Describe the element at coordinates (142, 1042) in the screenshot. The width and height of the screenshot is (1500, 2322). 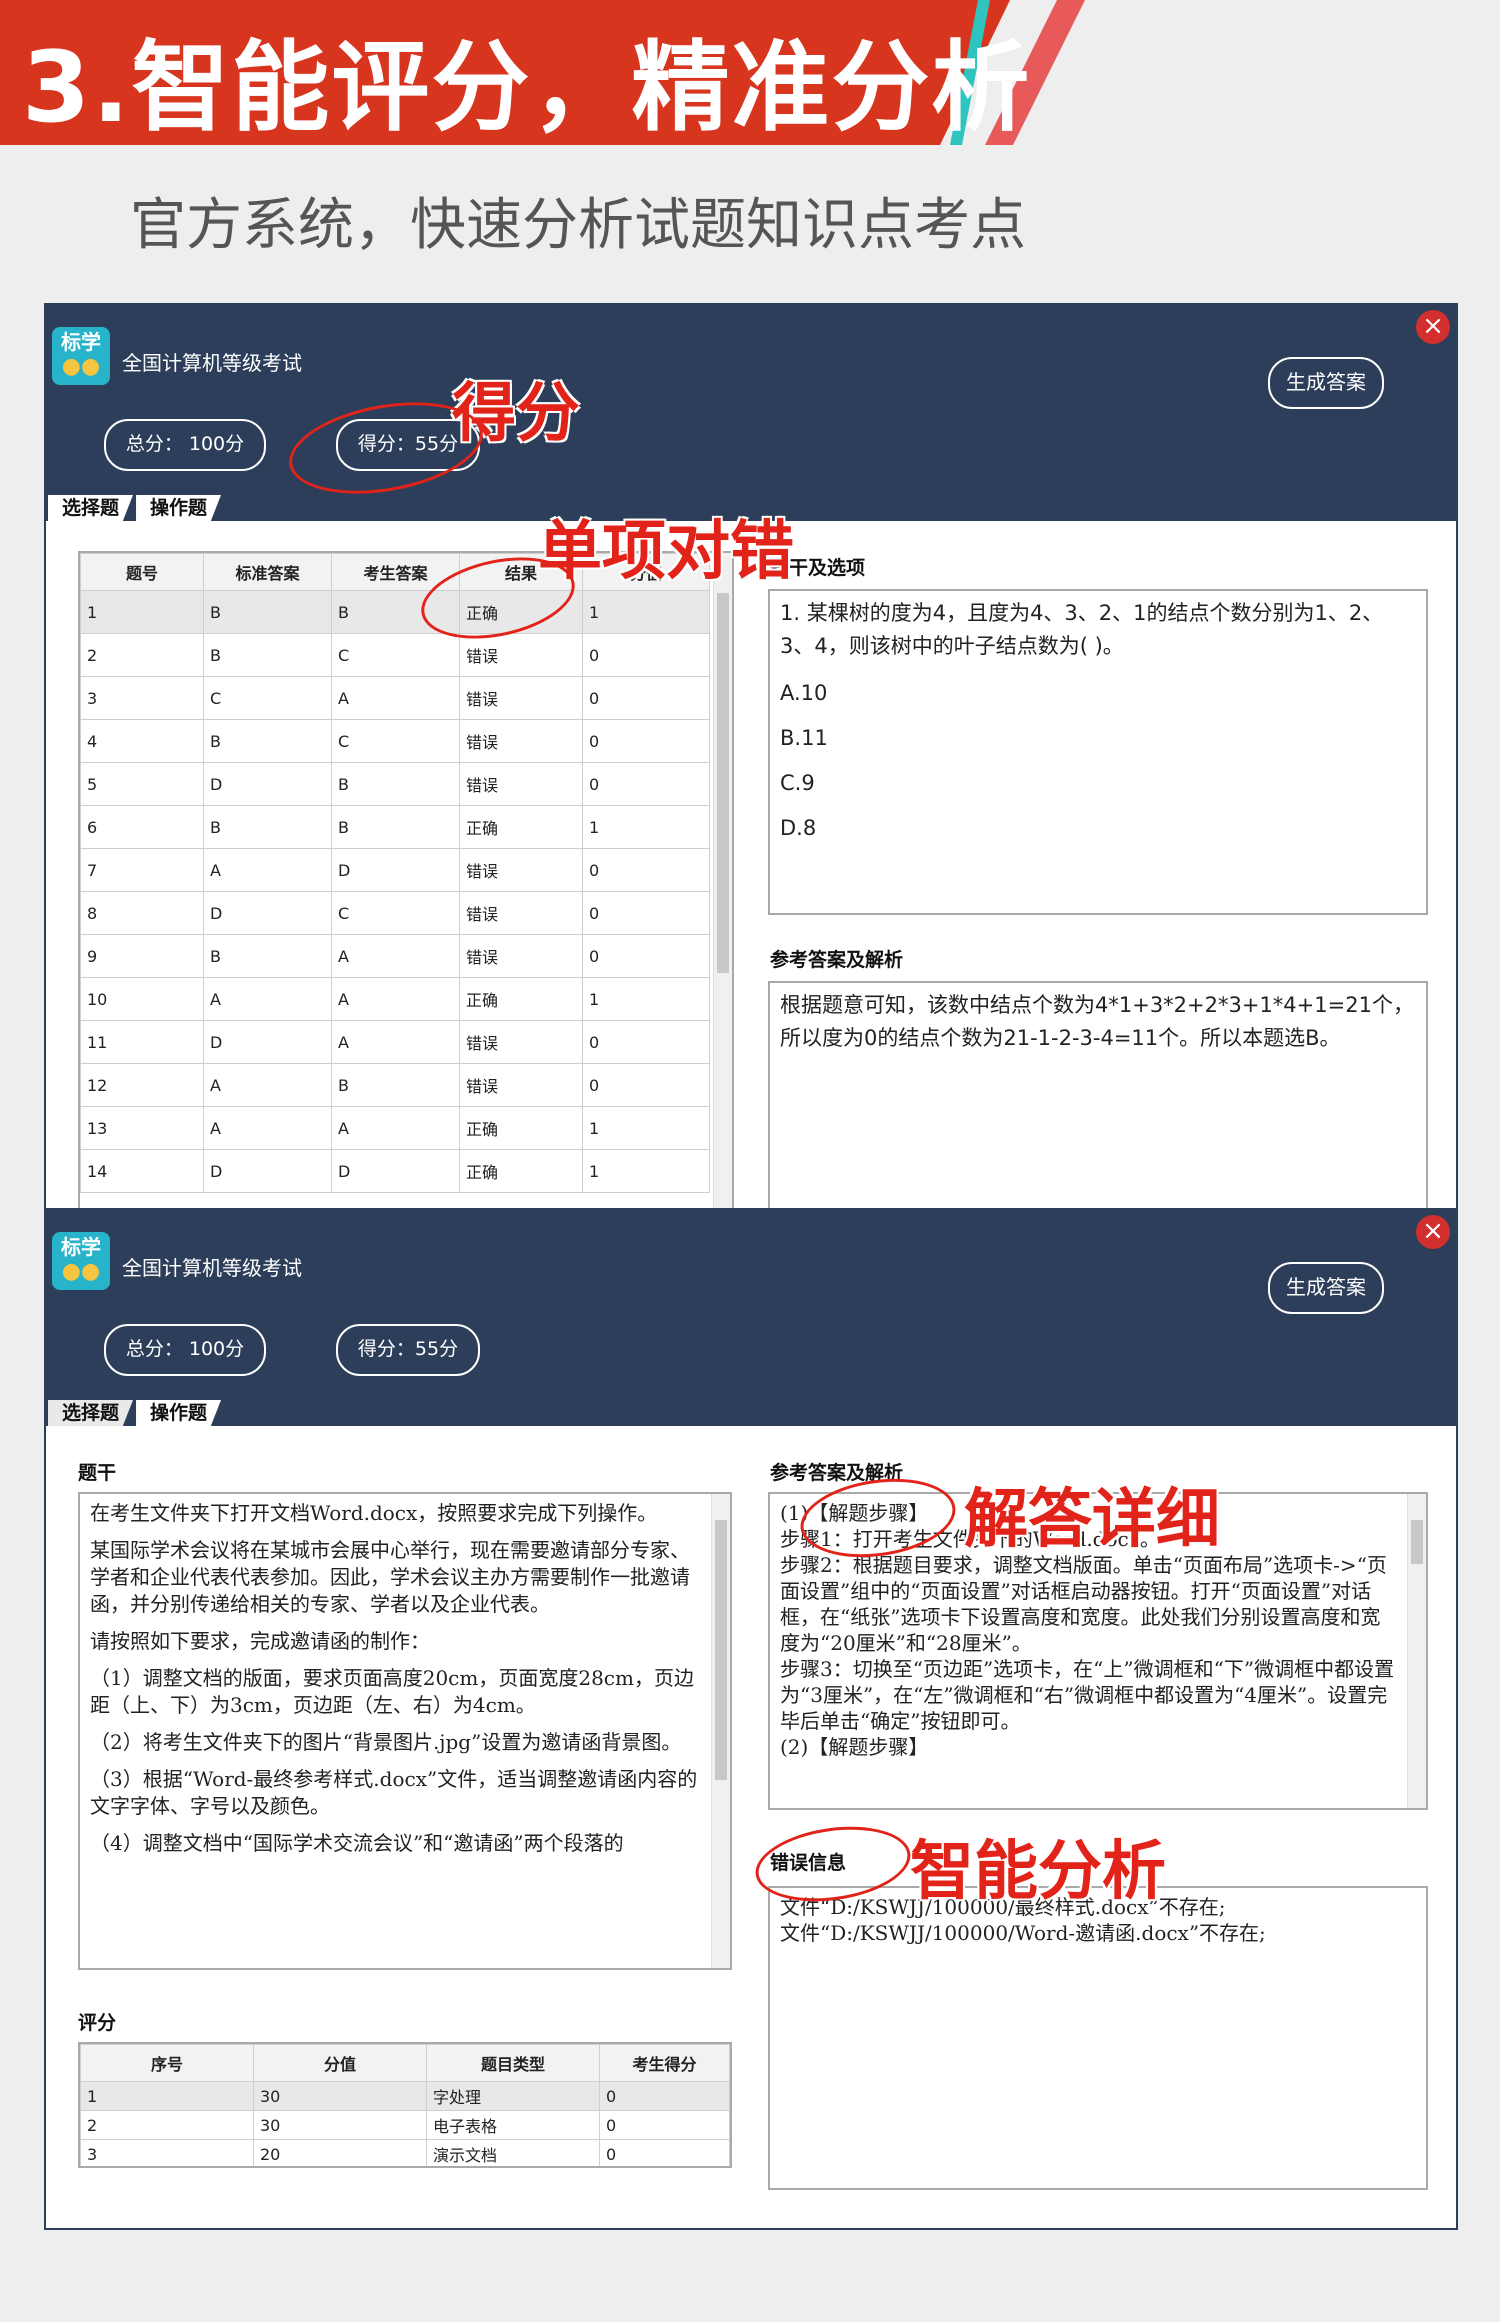
I see `cell-number: 11` at that location.